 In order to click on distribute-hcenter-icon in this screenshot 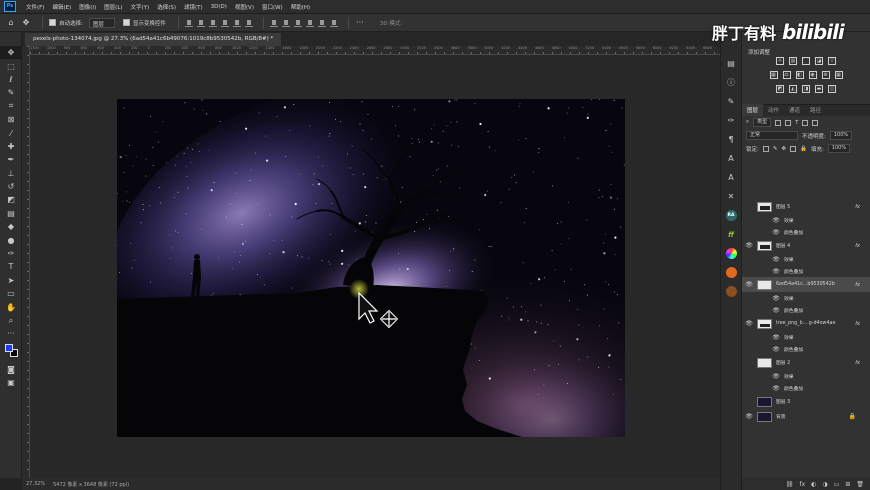, I will do `click(321, 23)`.